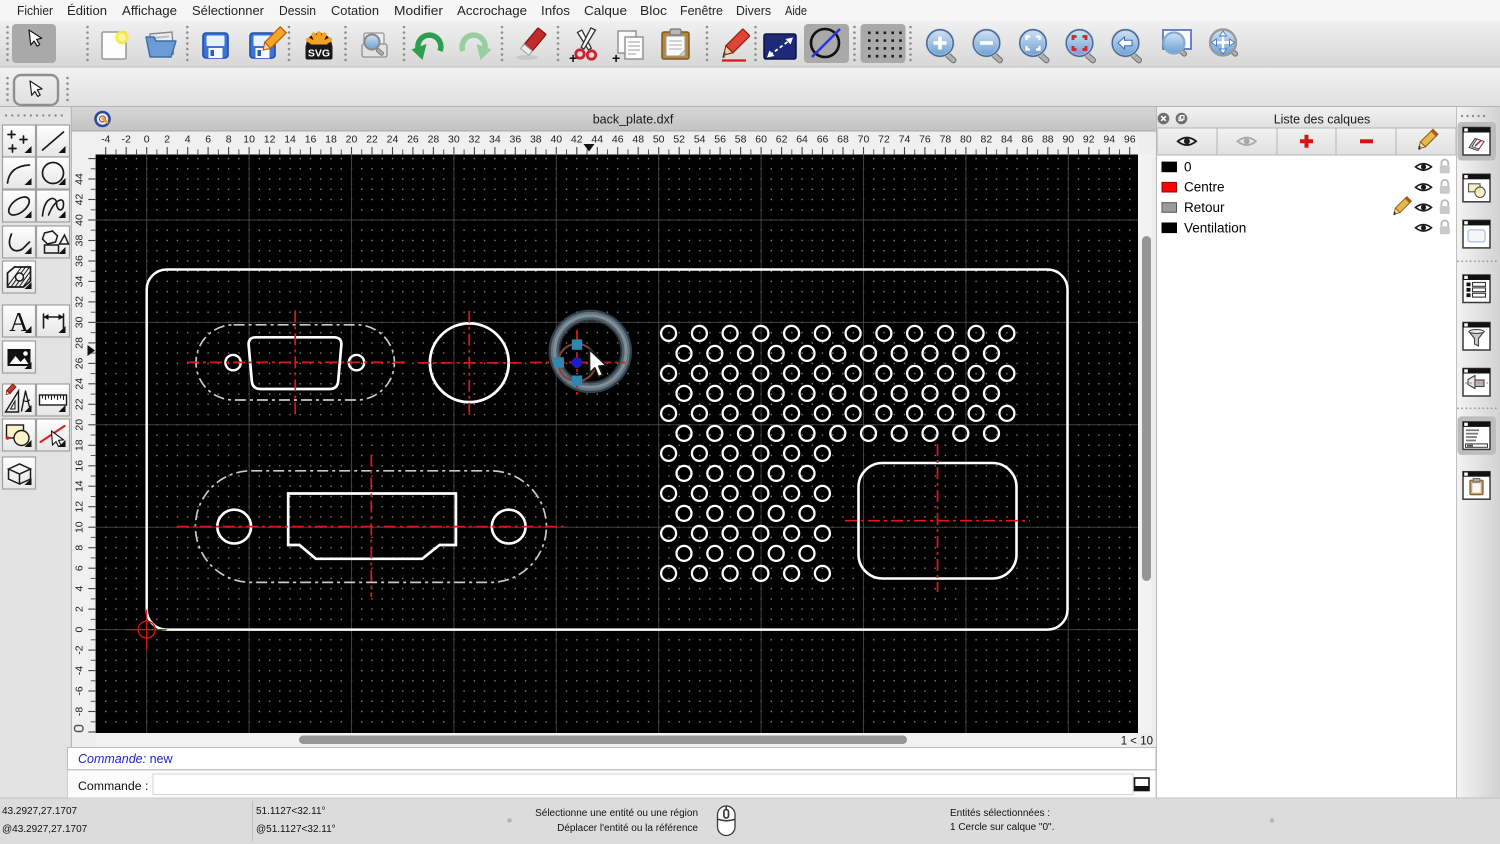 The image size is (1500, 844). What do you see at coordinates (946, 139) in the screenshot?
I see `svg-text: 78` at bounding box center [946, 139].